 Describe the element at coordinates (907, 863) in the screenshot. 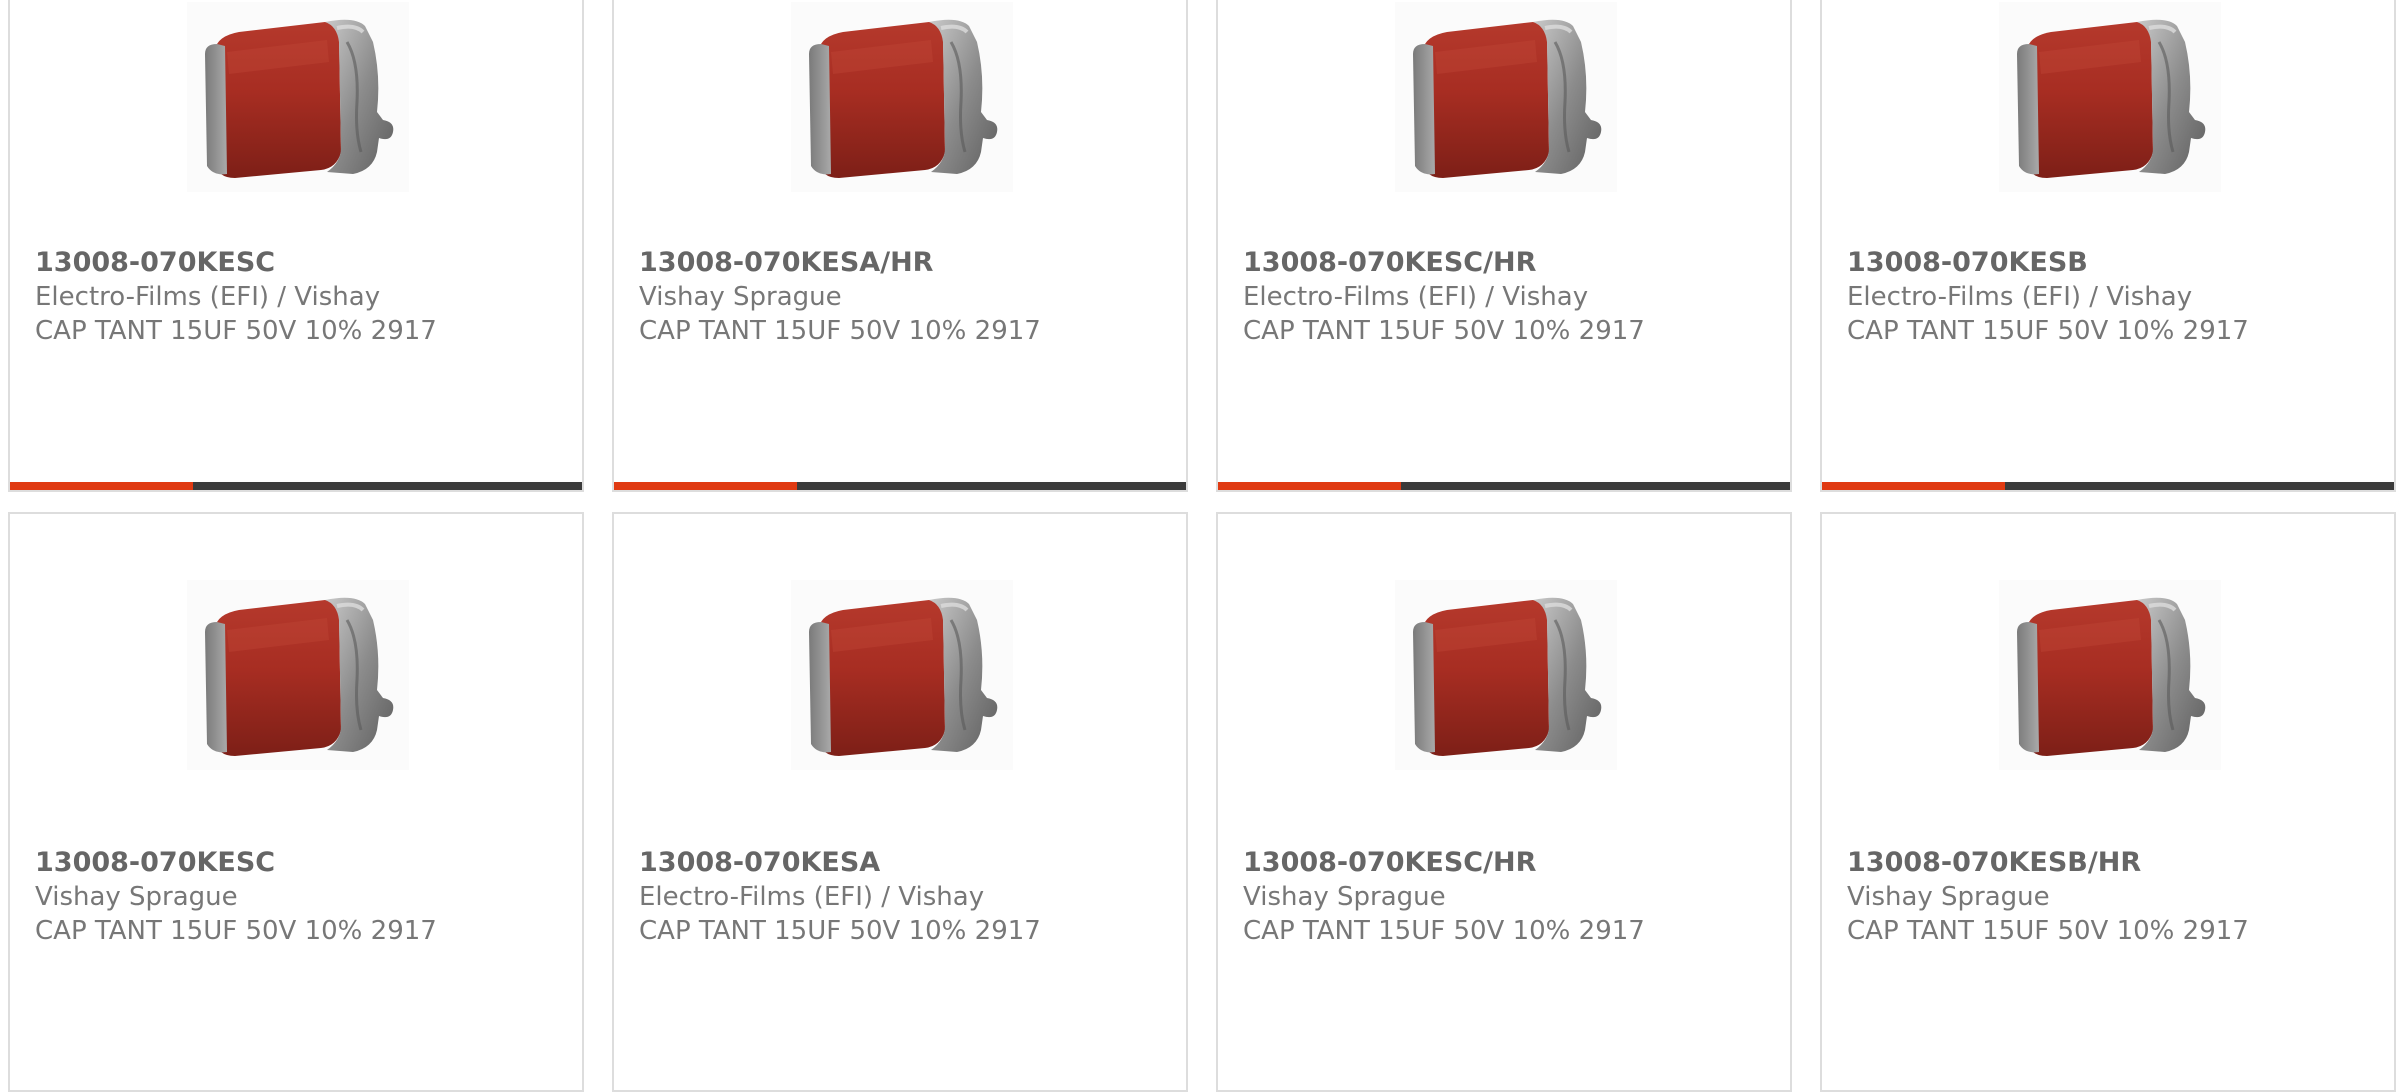

I see `part-number: 13008-070KESA` at that location.